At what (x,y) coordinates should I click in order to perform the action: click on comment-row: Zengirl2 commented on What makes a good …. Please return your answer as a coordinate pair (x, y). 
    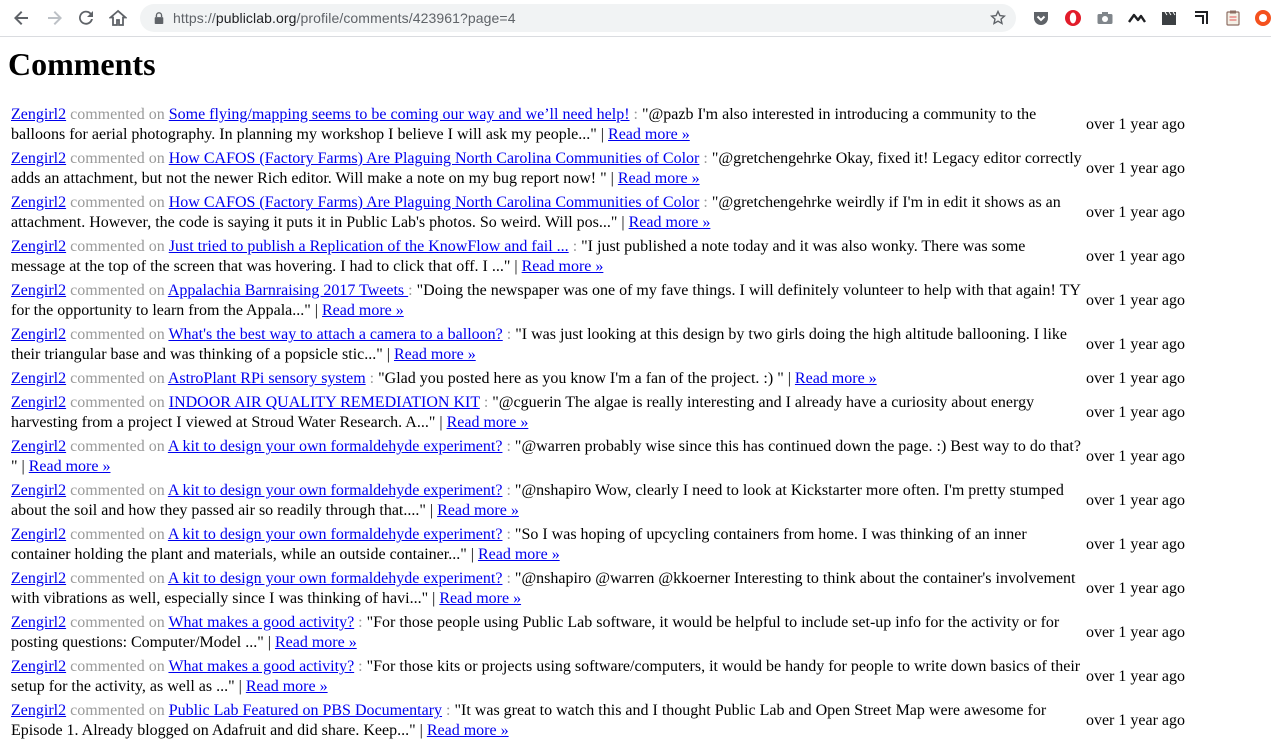
    Looking at the image, I should click on (598, 633).